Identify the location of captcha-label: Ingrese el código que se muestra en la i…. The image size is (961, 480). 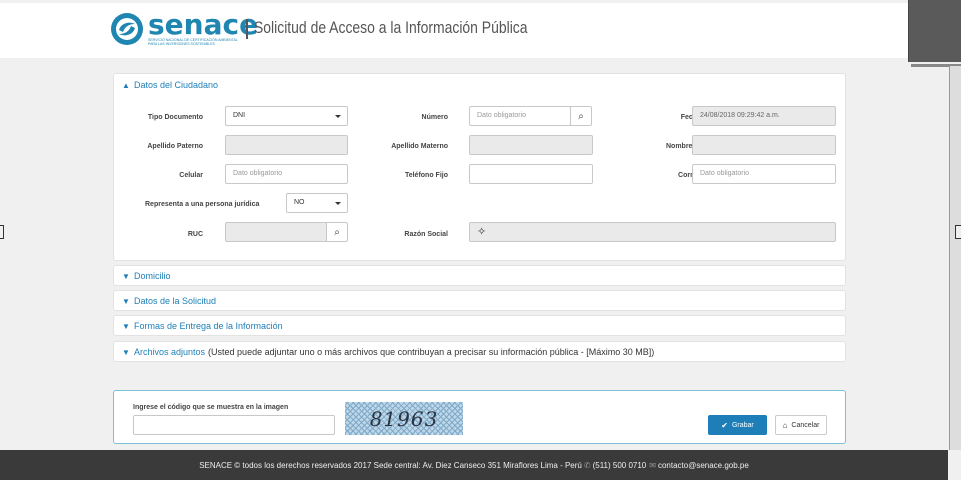
(211, 407).